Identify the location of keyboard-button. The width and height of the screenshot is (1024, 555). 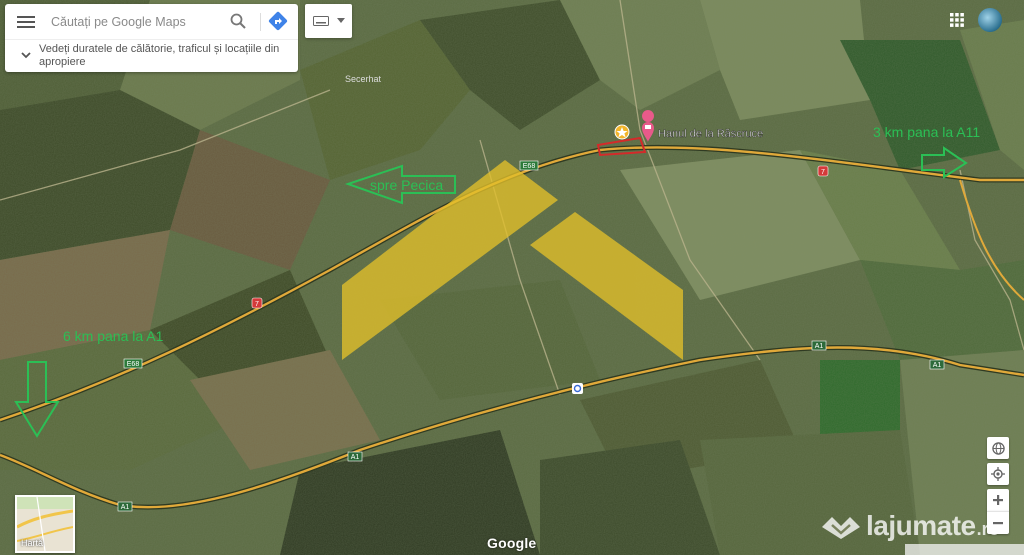
(328, 21).